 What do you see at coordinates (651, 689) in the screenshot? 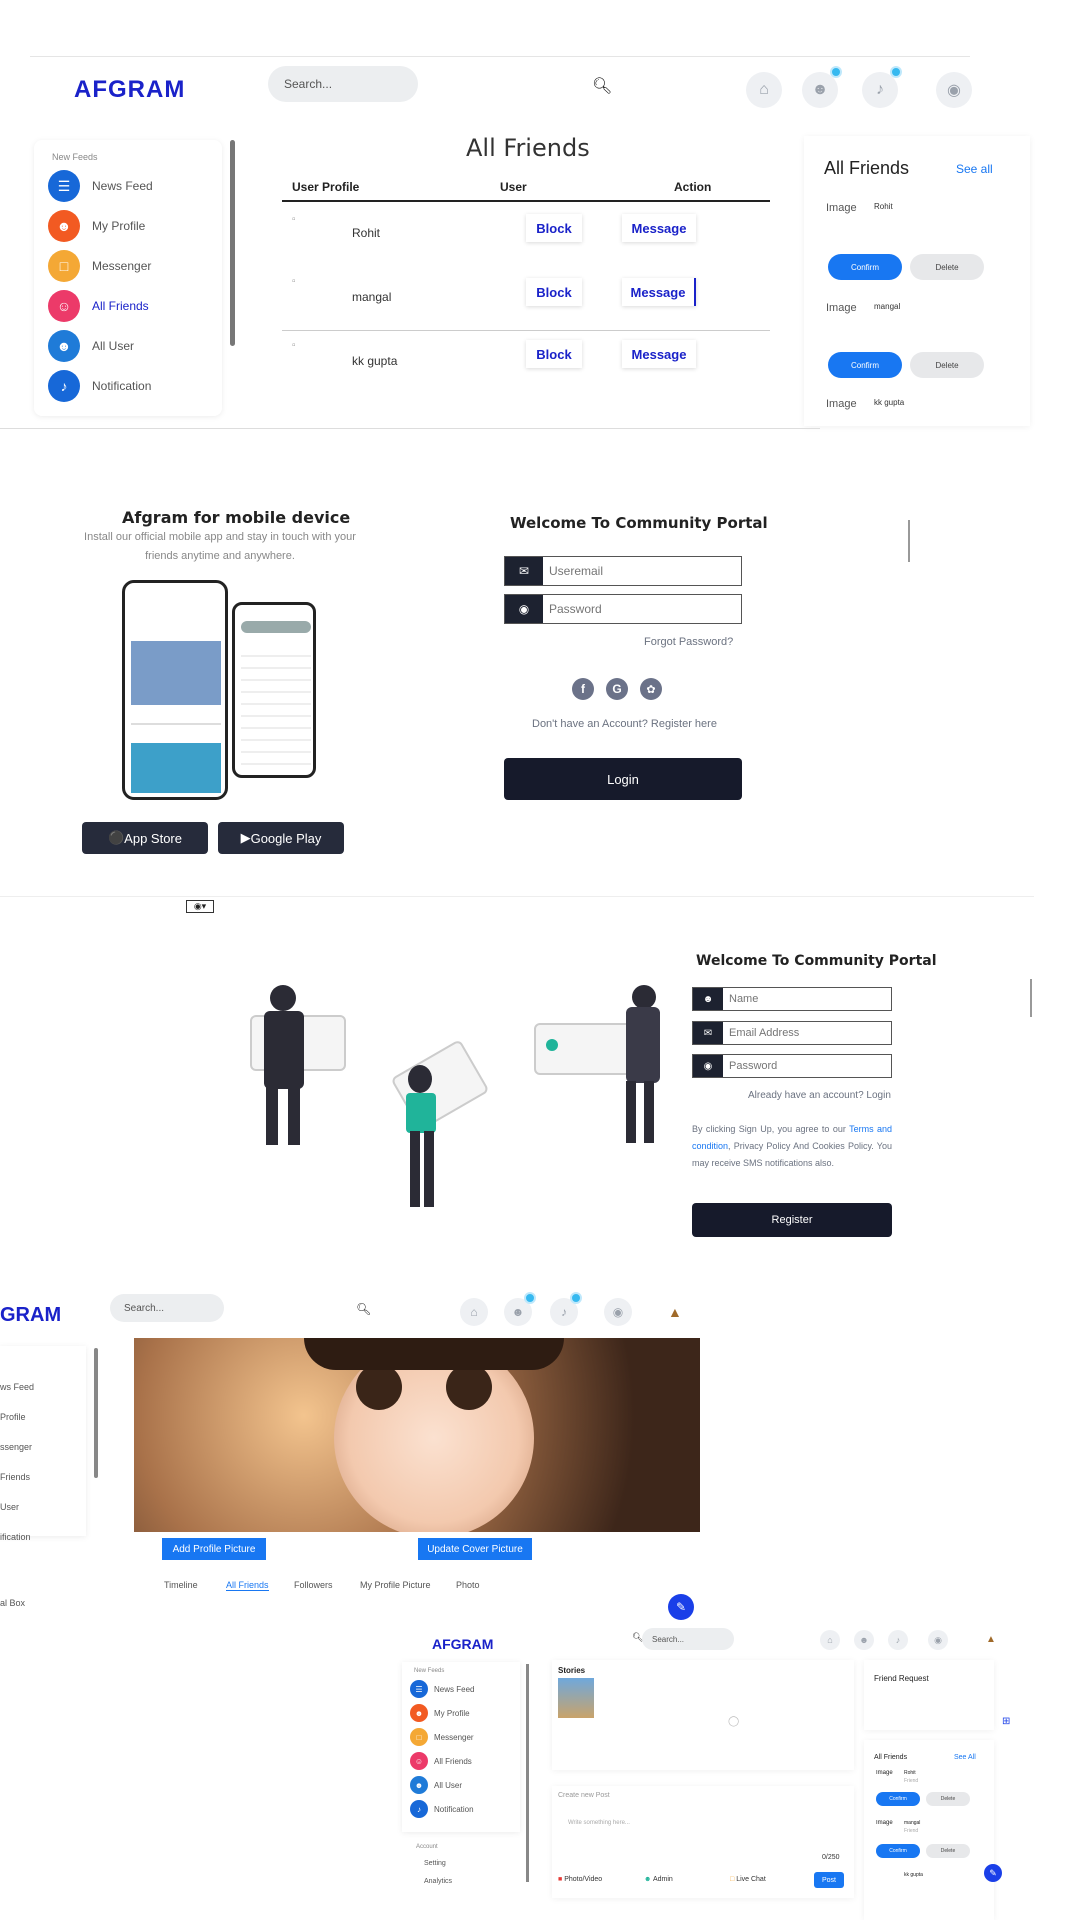
I see `twitter-icon: ✿` at bounding box center [651, 689].